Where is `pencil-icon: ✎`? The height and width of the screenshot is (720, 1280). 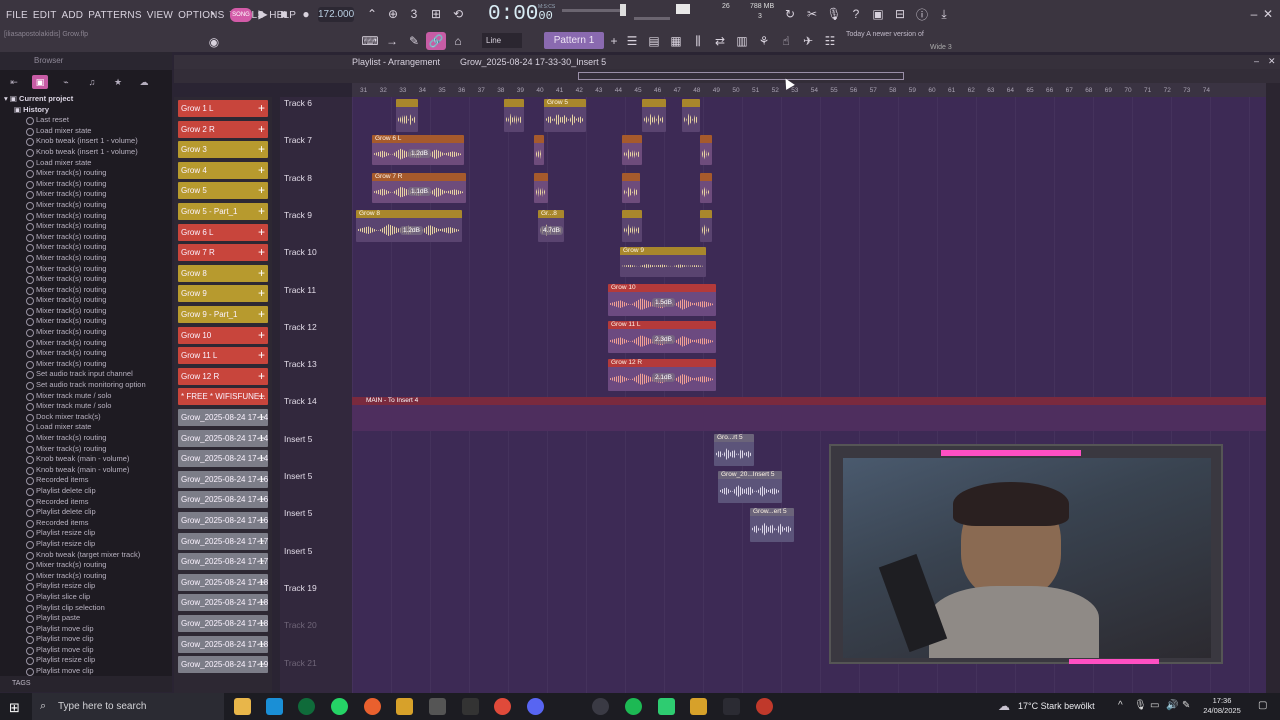 pencil-icon: ✎ is located at coordinates (414, 41).